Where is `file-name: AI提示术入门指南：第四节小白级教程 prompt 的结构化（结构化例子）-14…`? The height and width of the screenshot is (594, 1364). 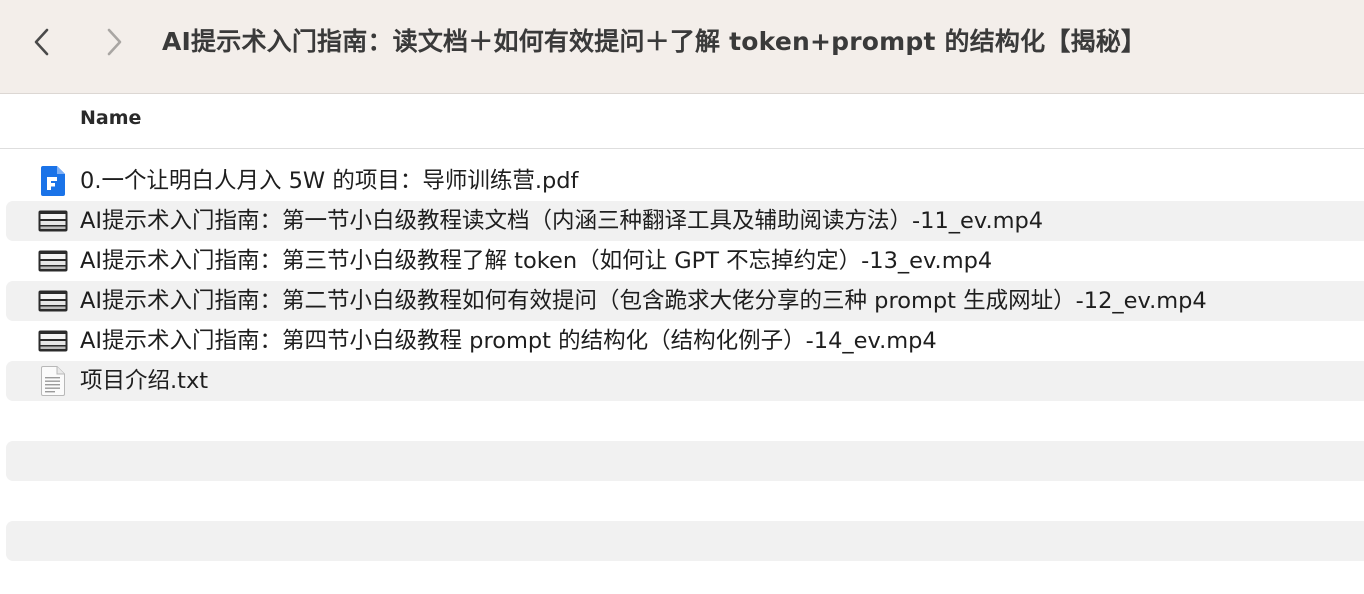
file-name: AI提示术入门指南：第四节小白级教程 prompt 的结构化（结构化例子）-14… is located at coordinates (508, 341).